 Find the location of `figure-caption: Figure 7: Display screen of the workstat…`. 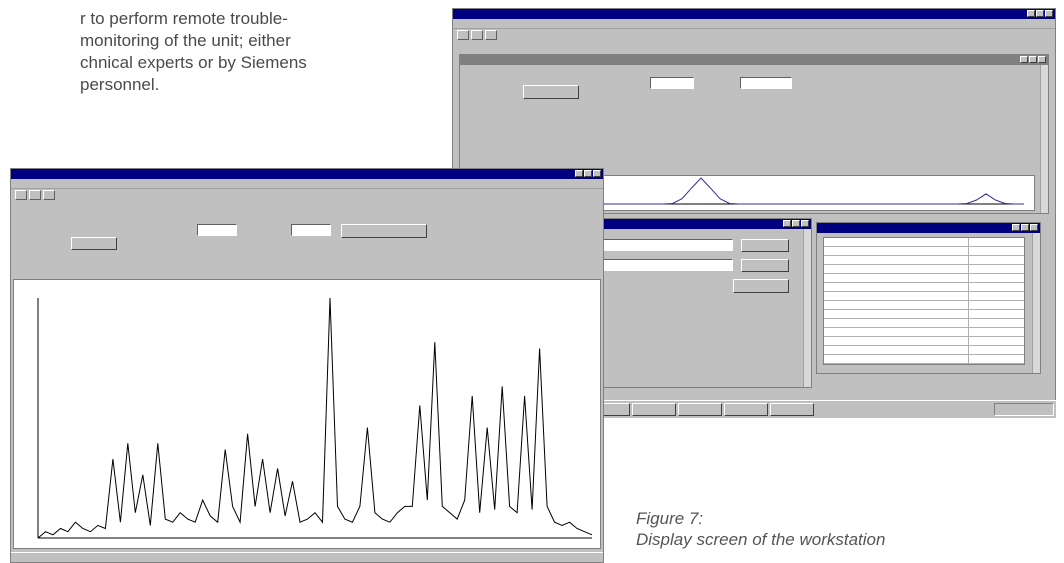

figure-caption: Figure 7: Display screen of the workstat… is located at coordinates (760, 529).